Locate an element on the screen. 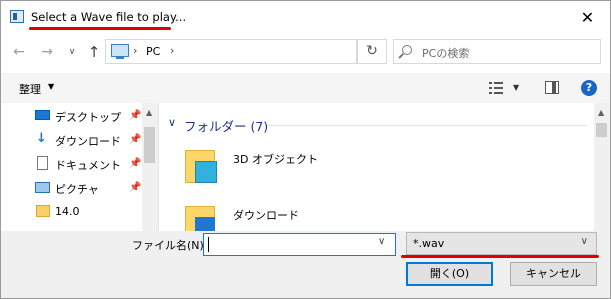 Image resolution: width=611 pixels, height=299 pixels. folder-icon is located at coordinates (43, 211).